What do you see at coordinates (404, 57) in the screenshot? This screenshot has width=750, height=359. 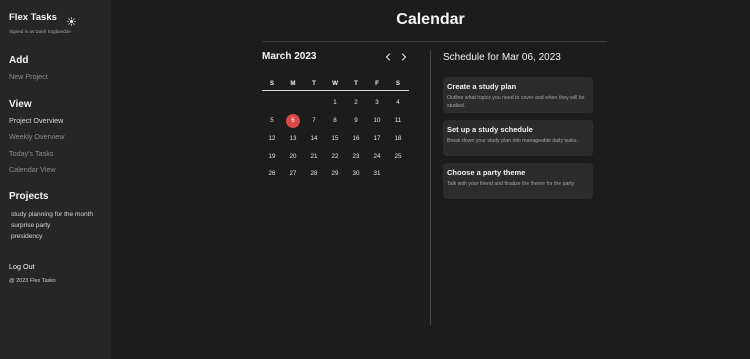 I see `chevron-right-icon` at bounding box center [404, 57].